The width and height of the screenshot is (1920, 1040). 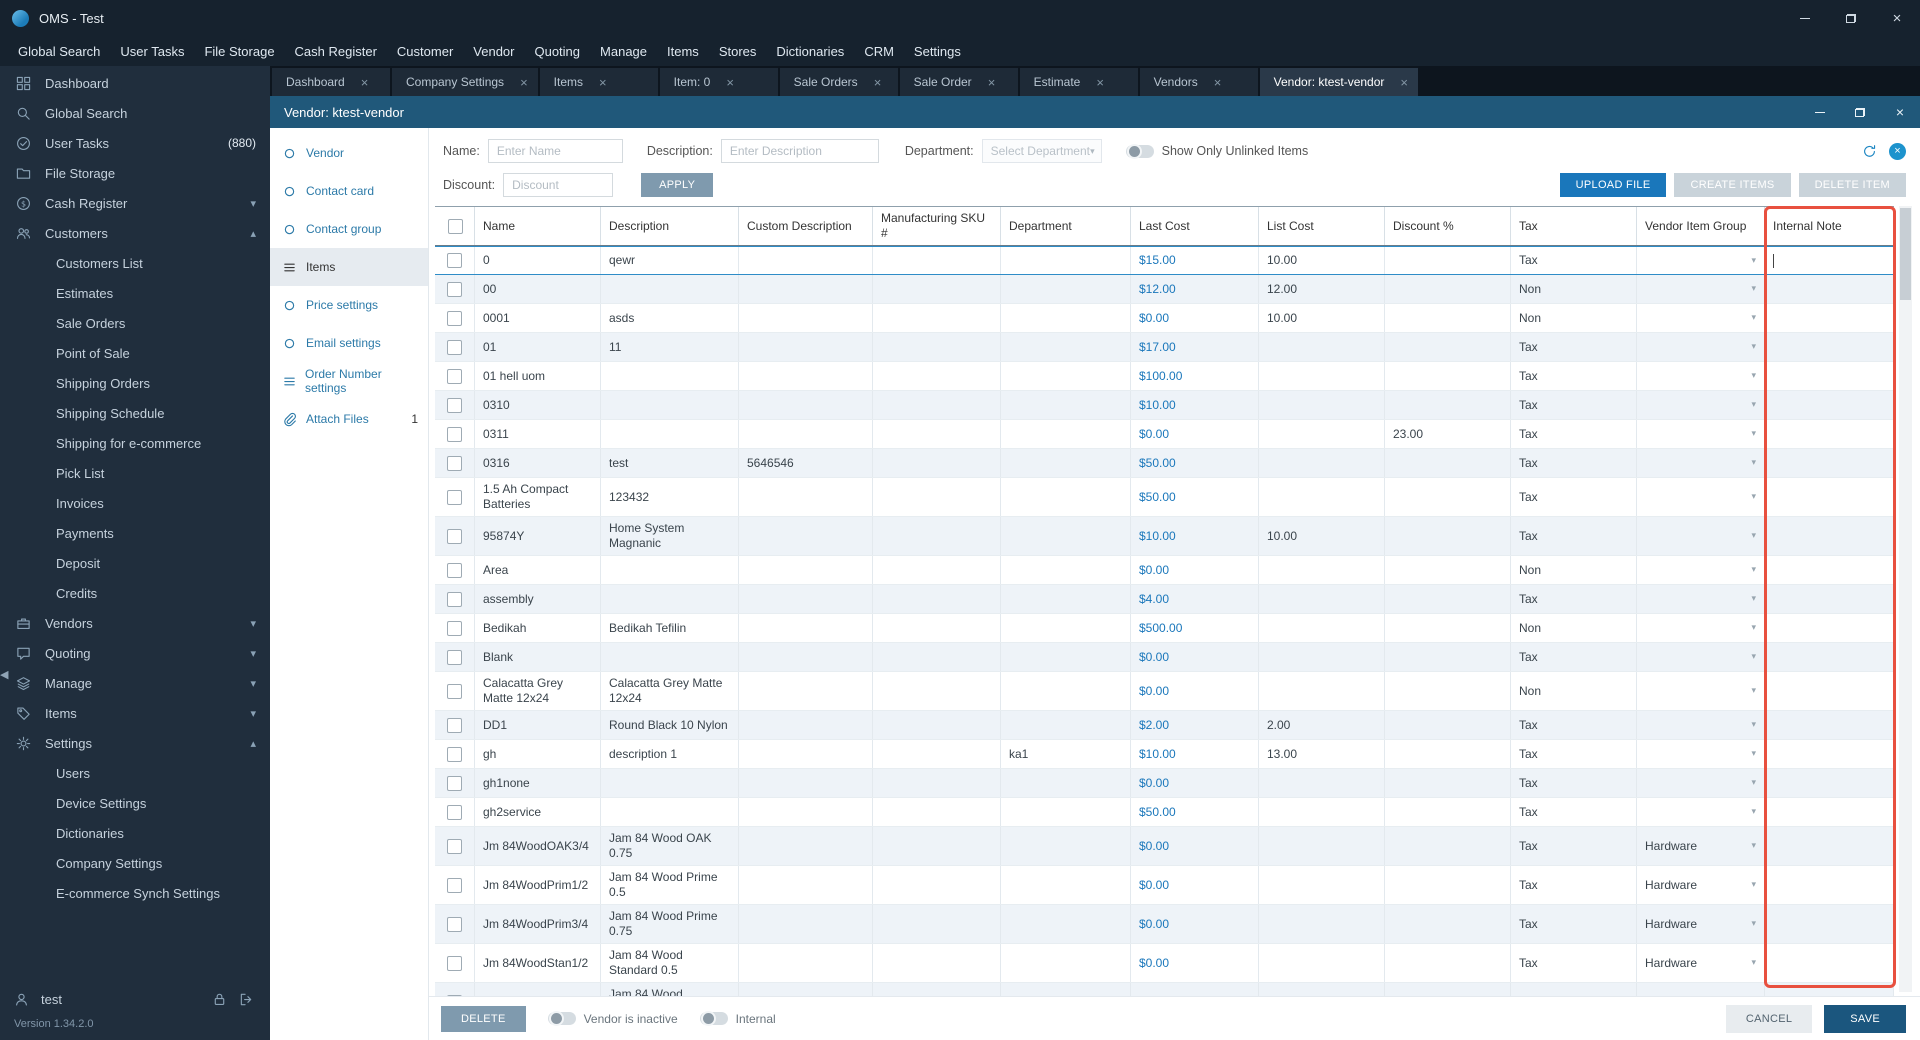 I want to click on sidebar-item-deposit: Deposit, so click(x=135, y=563).